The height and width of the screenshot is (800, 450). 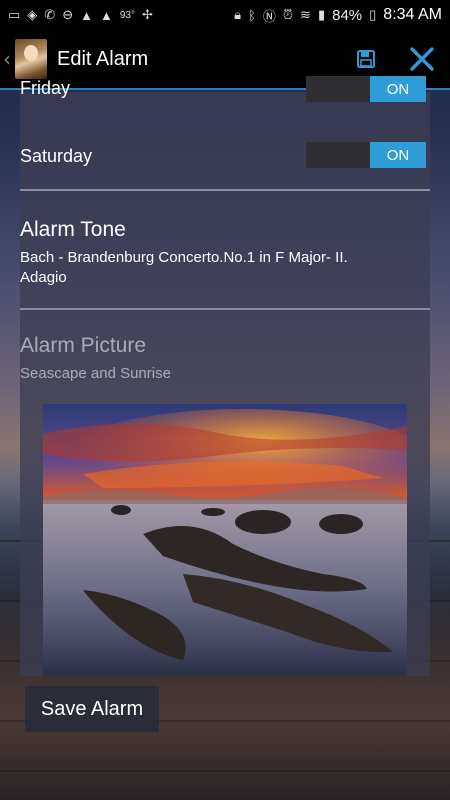 I want to click on gallery-notification-icon: ▭, so click(x=14, y=14).